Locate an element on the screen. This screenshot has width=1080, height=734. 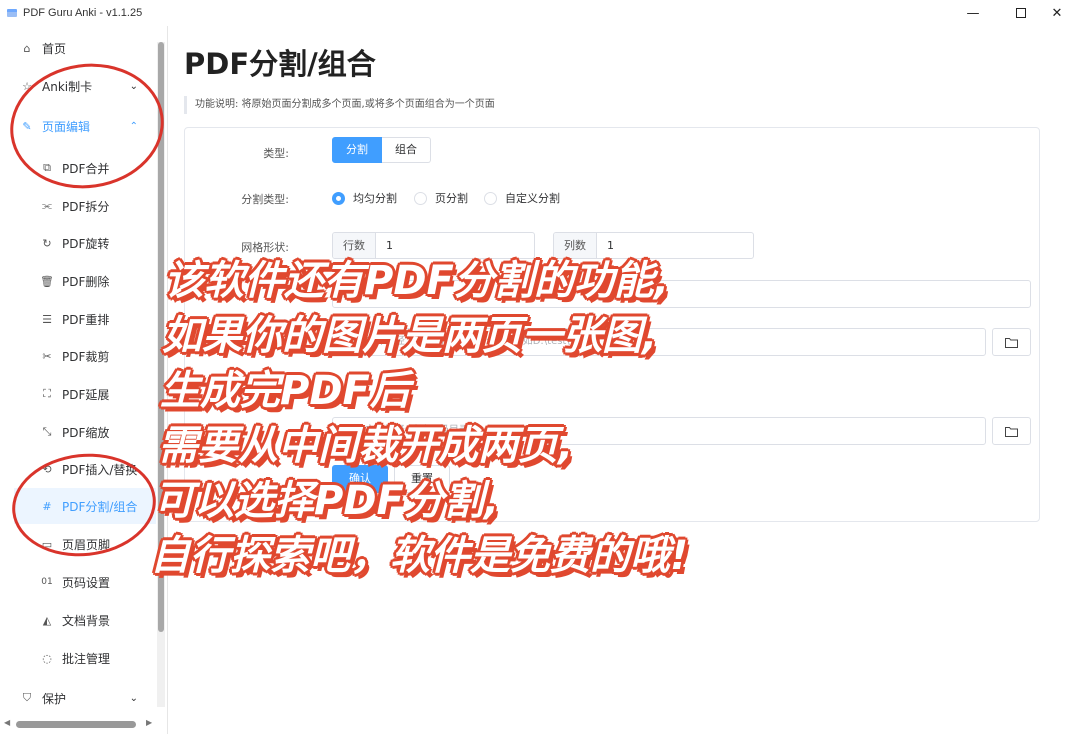
sidebar-item-label: PDF旋转 is located at coordinates (86, 243).